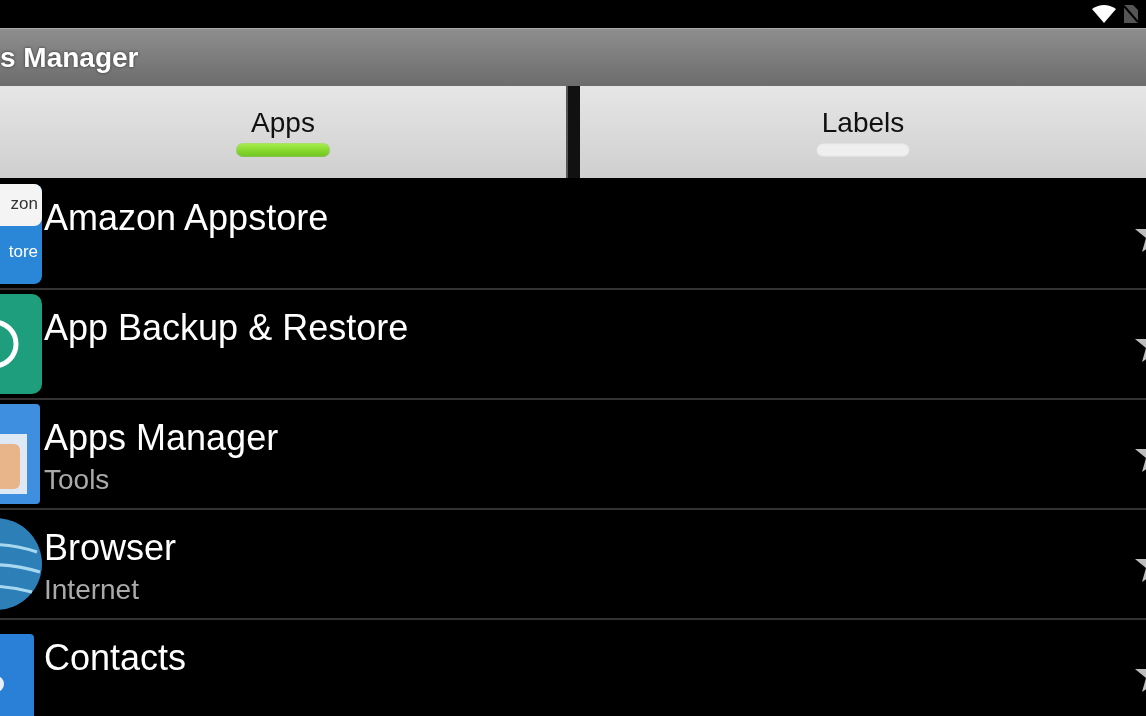 The image size is (1146, 716). Describe the element at coordinates (1104, 14) in the screenshot. I see `wifi-icon` at that location.